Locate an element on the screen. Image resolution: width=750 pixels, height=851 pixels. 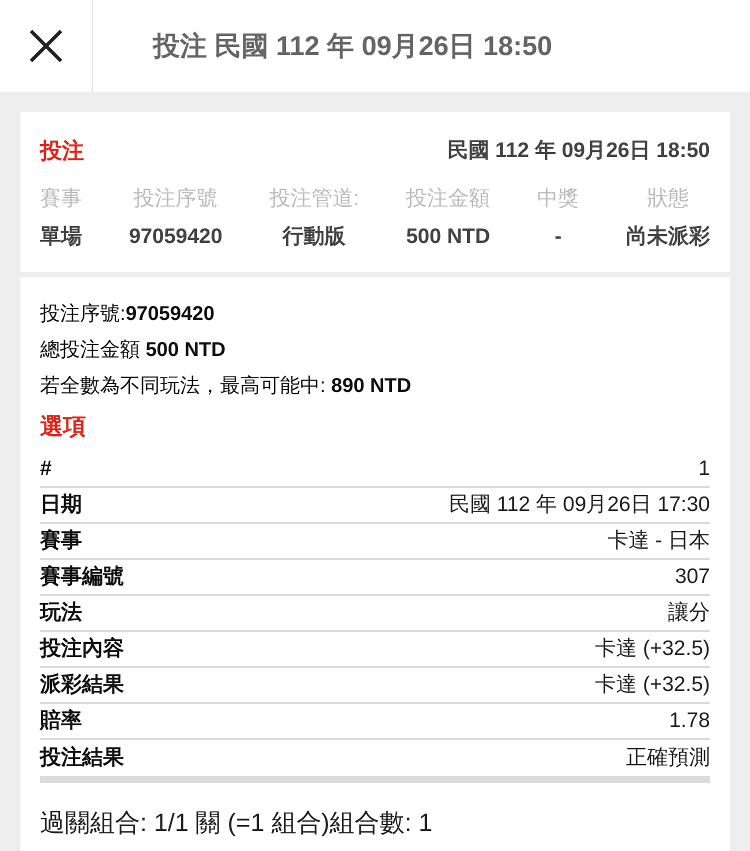
row-label: 賽事 is located at coordinates (61, 541).